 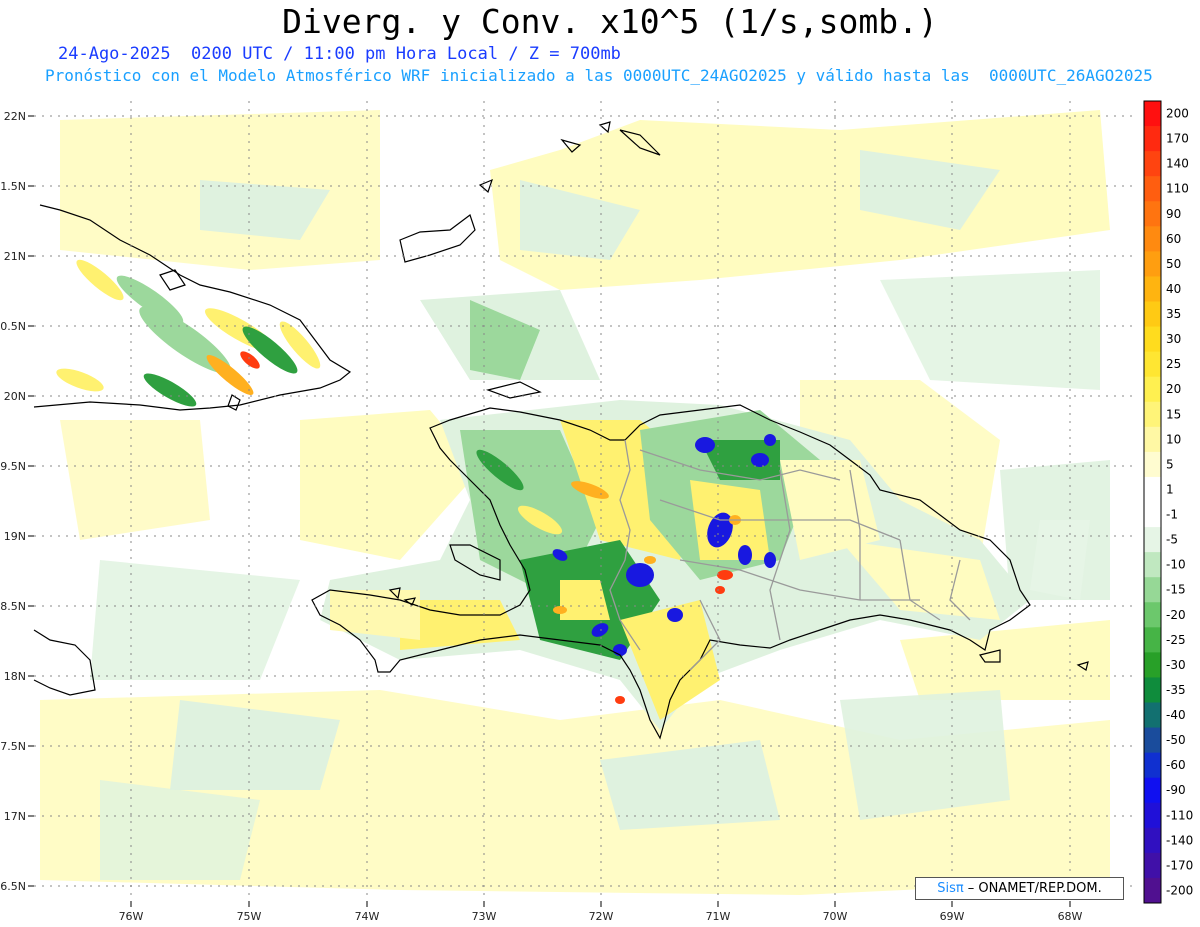 I want to click on lon-axis: 76W 75W 74W 73W 72W 71W 70W 69W 68W, so click(x=601, y=912).